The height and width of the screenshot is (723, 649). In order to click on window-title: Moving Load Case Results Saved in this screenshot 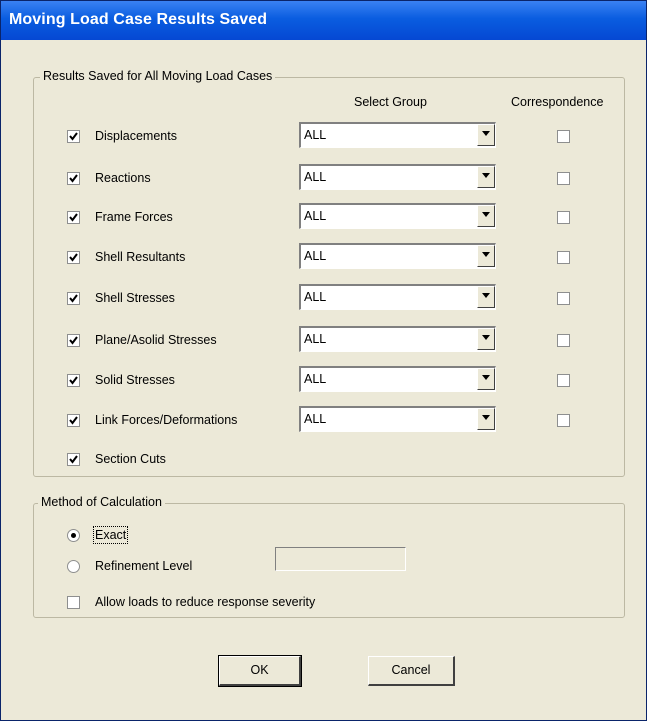, I will do `click(138, 19)`.